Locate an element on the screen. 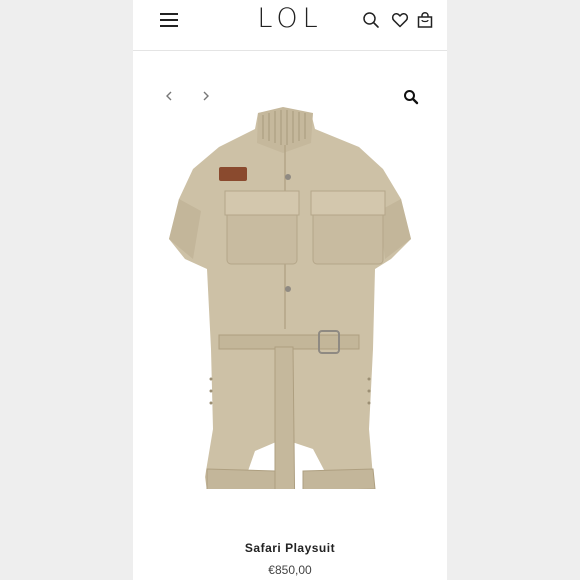  product-price: €850,00 is located at coordinates (290, 570).